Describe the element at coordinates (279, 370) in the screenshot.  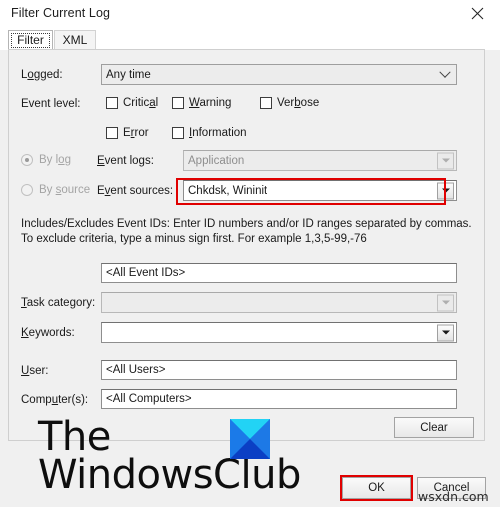
I see `user-input: <All Users>` at that location.